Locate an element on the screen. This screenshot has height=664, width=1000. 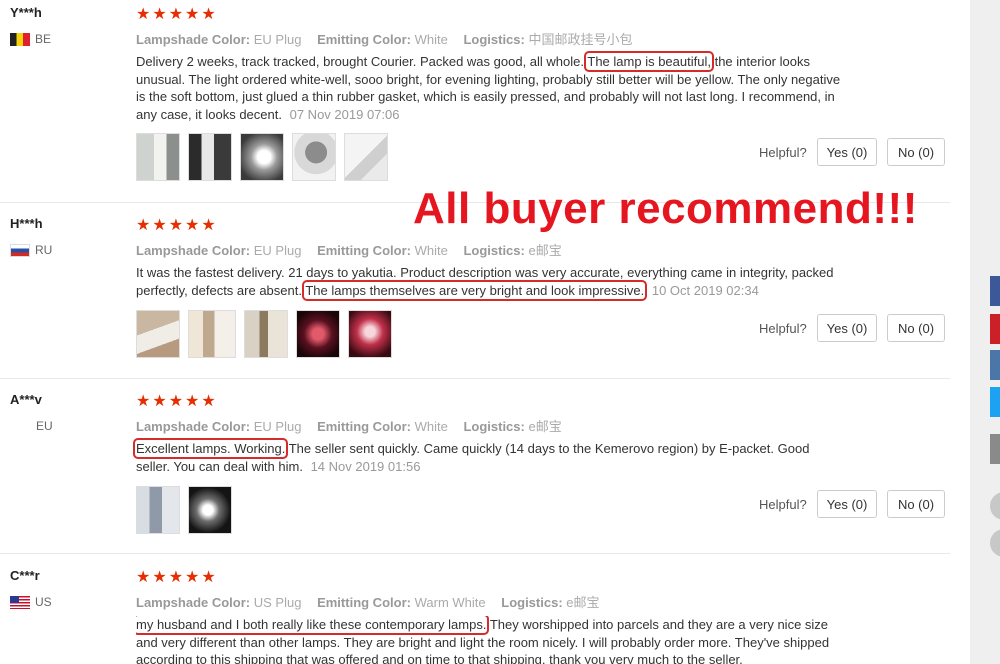
reviewer-country: BE is located at coordinates (30, 39).